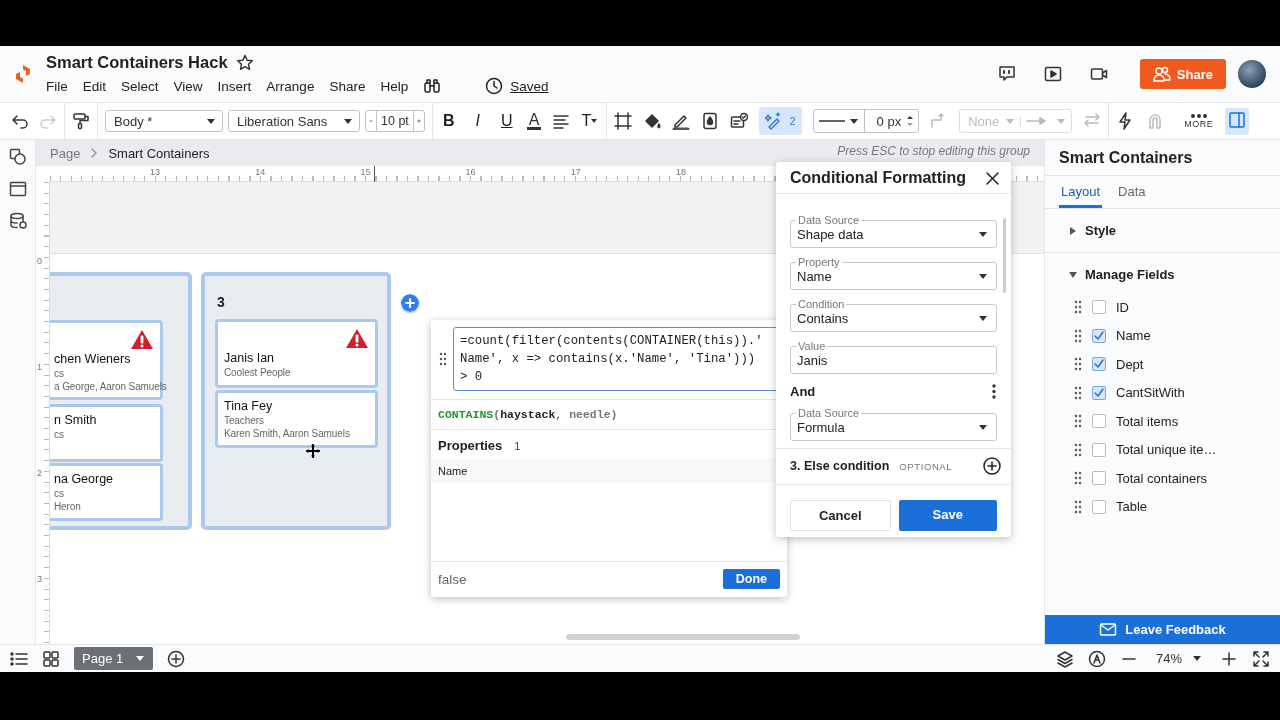 The height and width of the screenshot is (720, 1280). I want to click on bold-button: B, so click(448, 121).